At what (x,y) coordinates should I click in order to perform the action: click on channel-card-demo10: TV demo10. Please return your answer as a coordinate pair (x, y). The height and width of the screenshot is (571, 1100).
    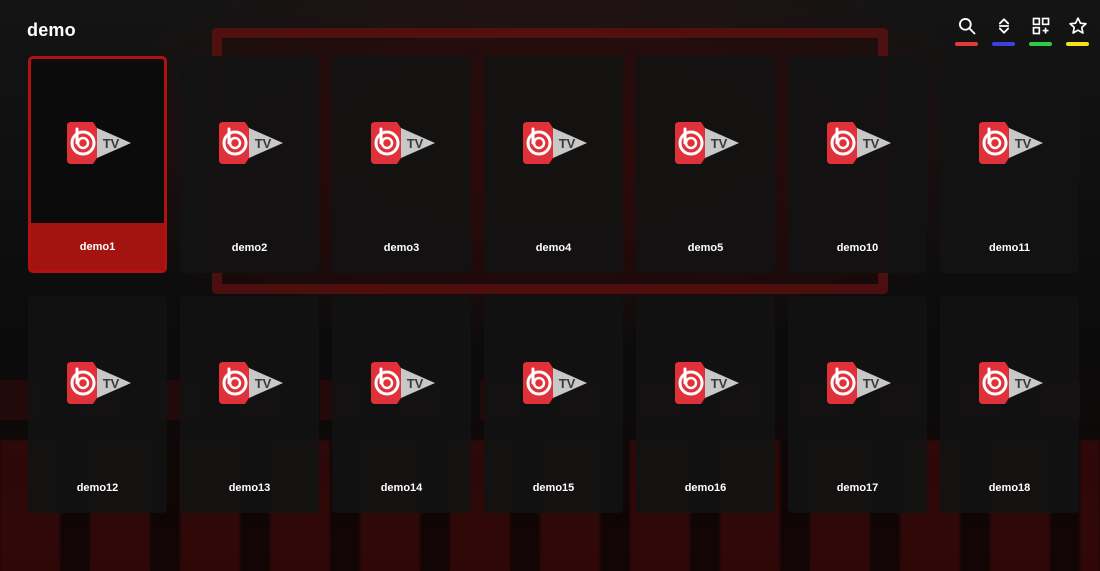
    Looking at the image, I should click on (857, 164).